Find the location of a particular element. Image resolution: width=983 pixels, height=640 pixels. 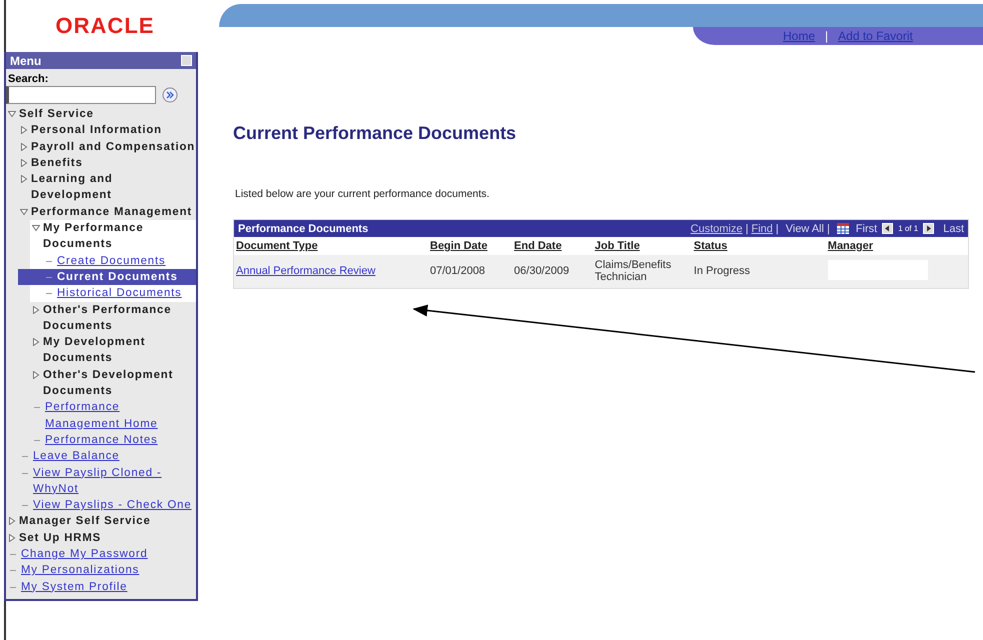

menu-folder: My Development Documents is located at coordinates (119, 350).